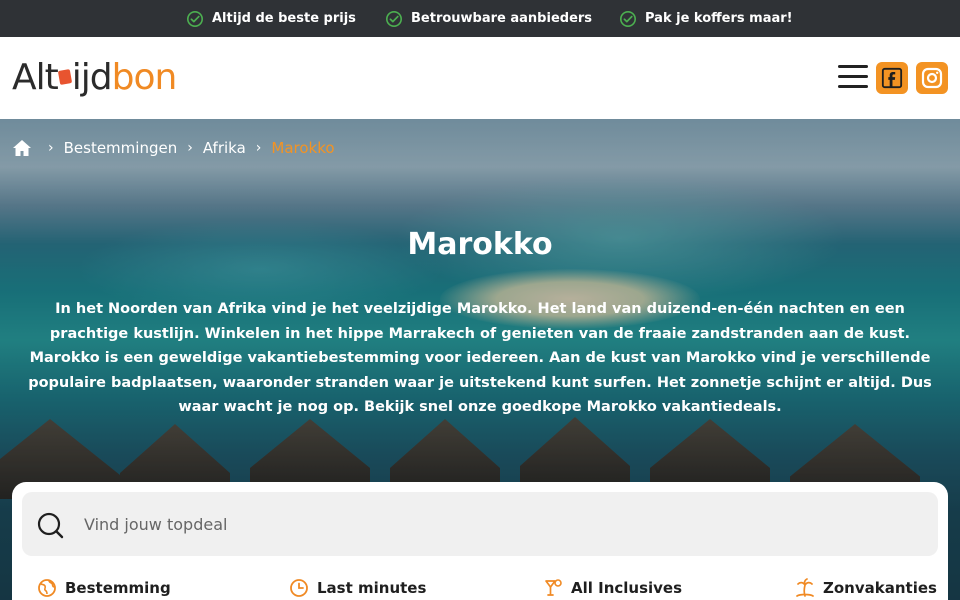 This screenshot has height=600, width=960. Describe the element at coordinates (22, 148) in the screenshot. I see `home-icon` at that location.